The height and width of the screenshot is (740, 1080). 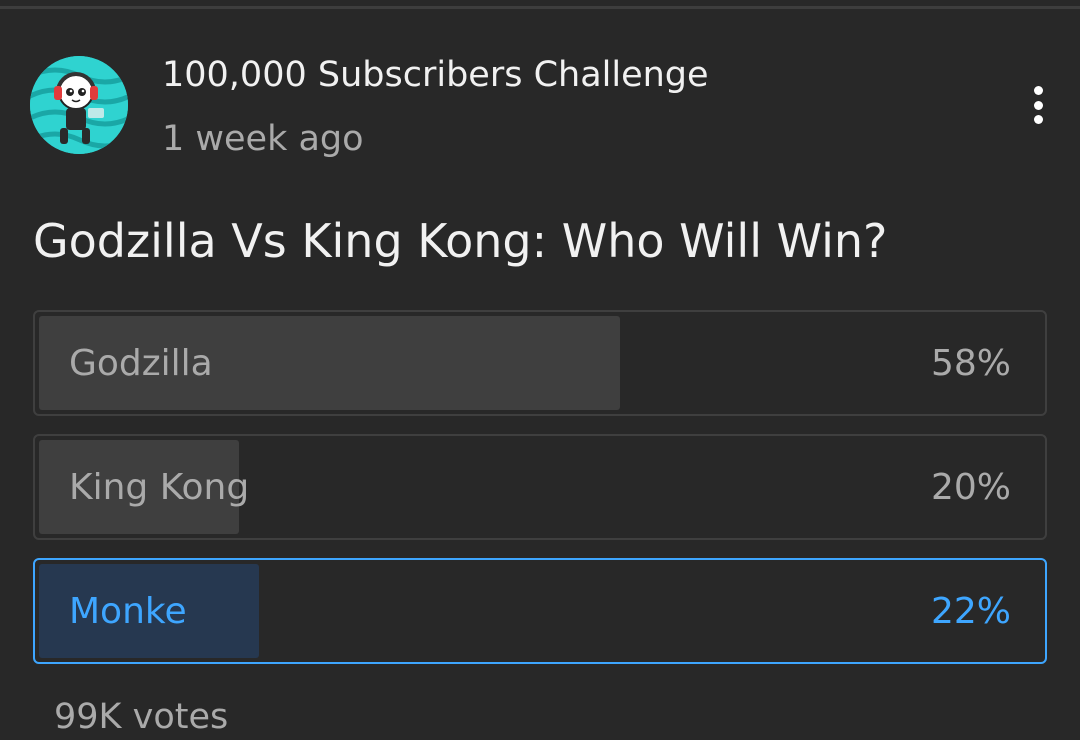 What do you see at coordinates (540, 611) in the screenshot?
I see `poll-option-monke: Monke 22%` at bounding box center [540, 611].